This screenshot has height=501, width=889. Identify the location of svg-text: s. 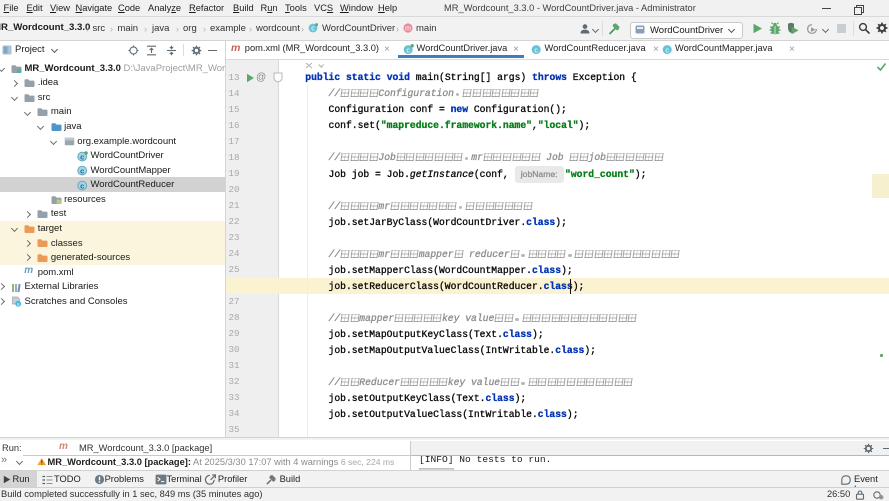
(18, 304).